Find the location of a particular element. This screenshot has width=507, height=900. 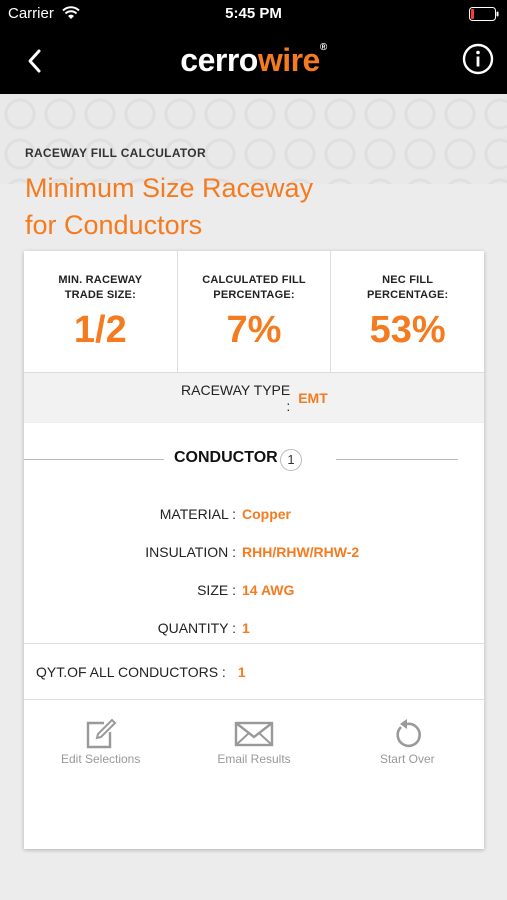

stat-label-line: CALCULATED FILL is located at coordinates (254, 280).